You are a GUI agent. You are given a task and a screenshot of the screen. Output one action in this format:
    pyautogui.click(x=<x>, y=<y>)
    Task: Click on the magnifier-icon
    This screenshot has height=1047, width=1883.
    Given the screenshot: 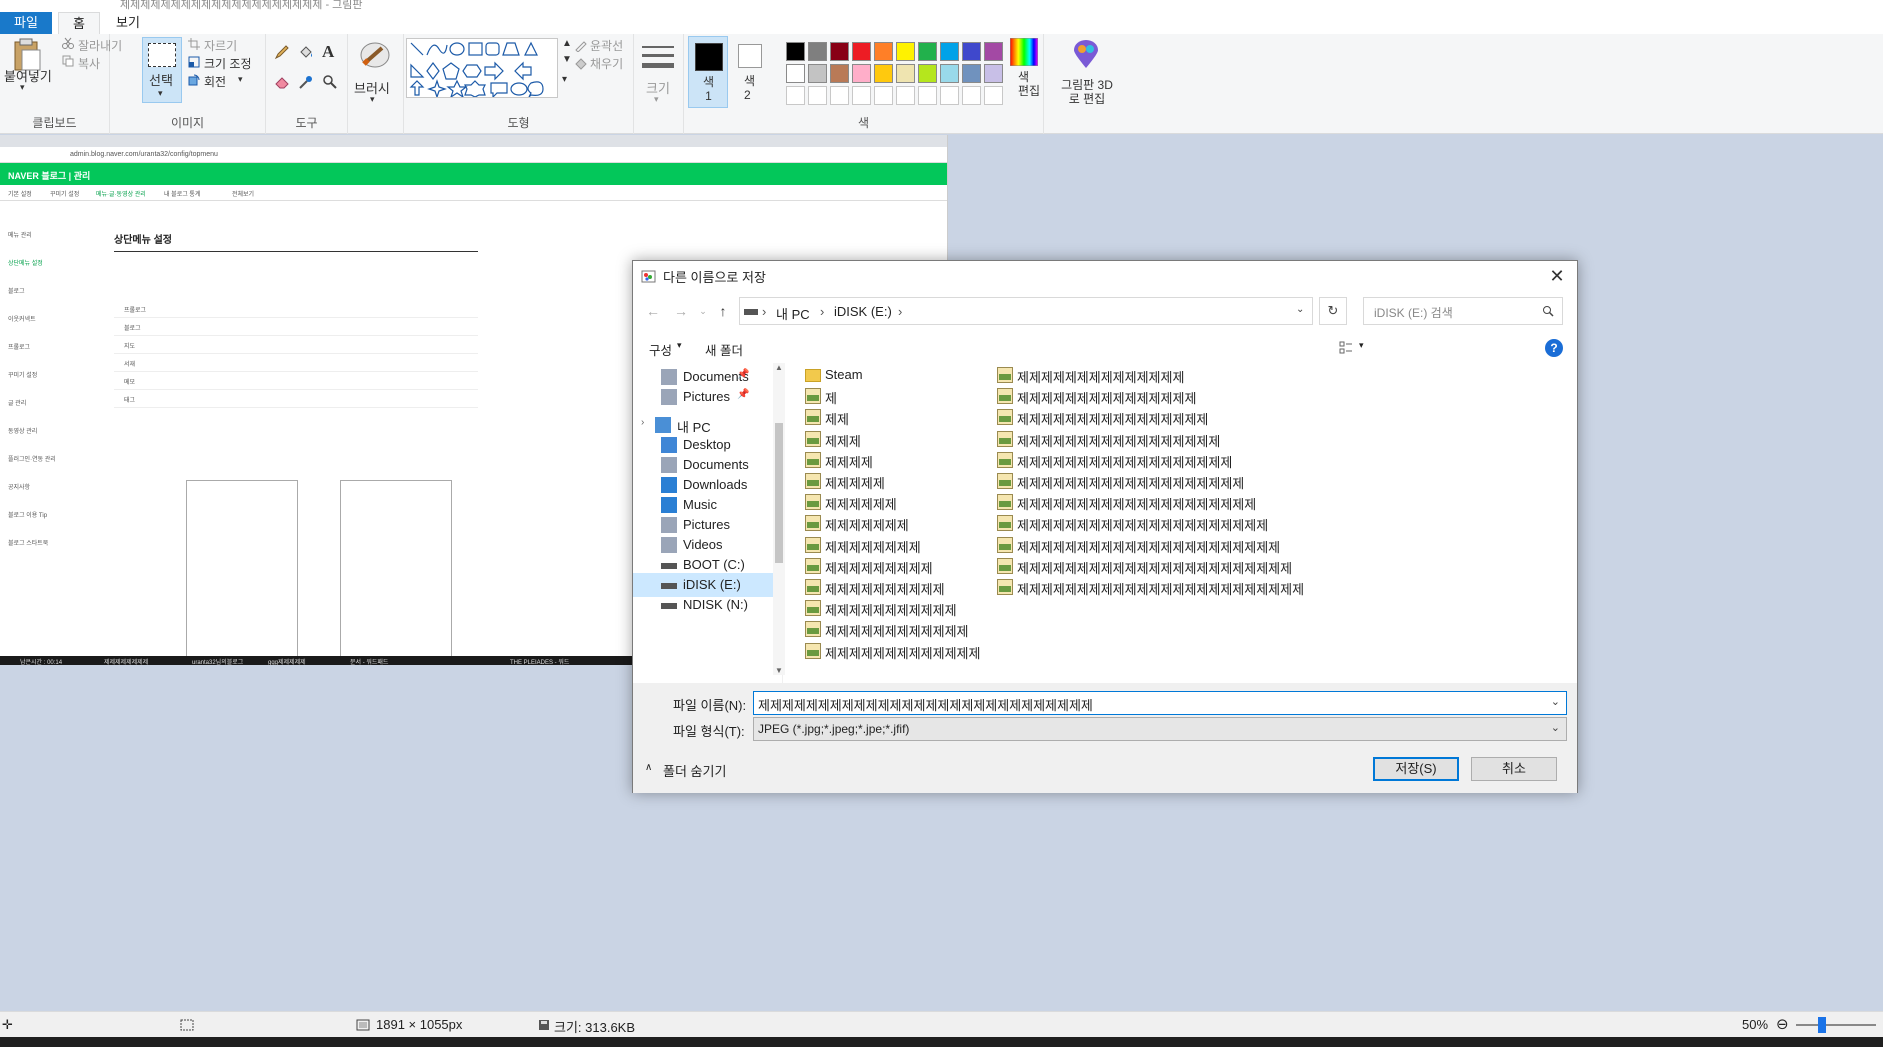 What is the action you would take?
    pyautogui.click(x=330, y=82)
    